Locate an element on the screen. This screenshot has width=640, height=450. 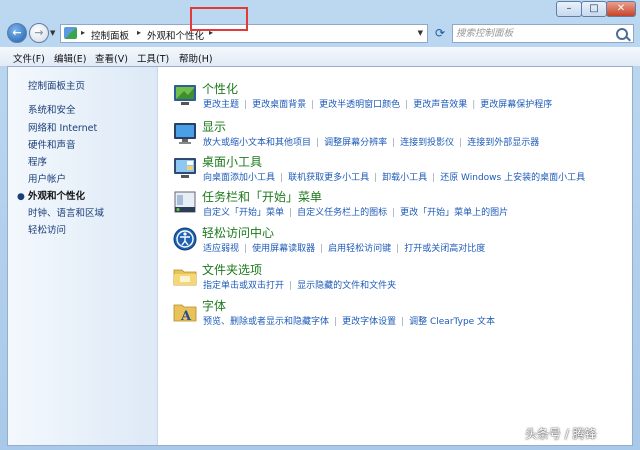
link-low-vision: 适应弱视 is located at coordinates (221, 249).